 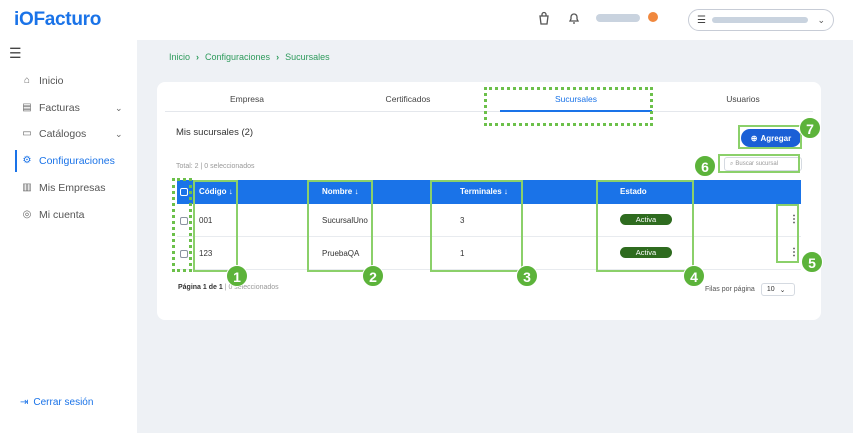 What do you see at coordinates (694, 276) in the screenshot?
I see `annotation-marker: 4` at bounding box center [694, 276].